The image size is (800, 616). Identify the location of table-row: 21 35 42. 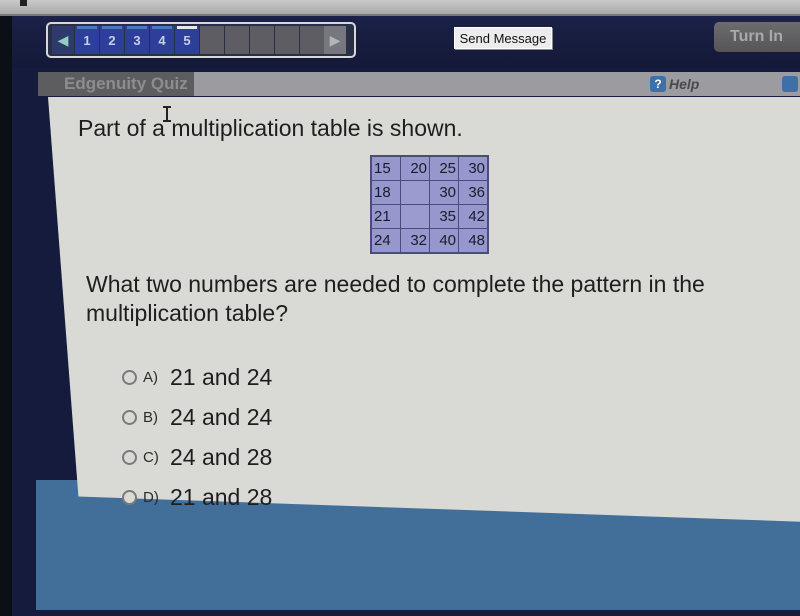
(429, 216).